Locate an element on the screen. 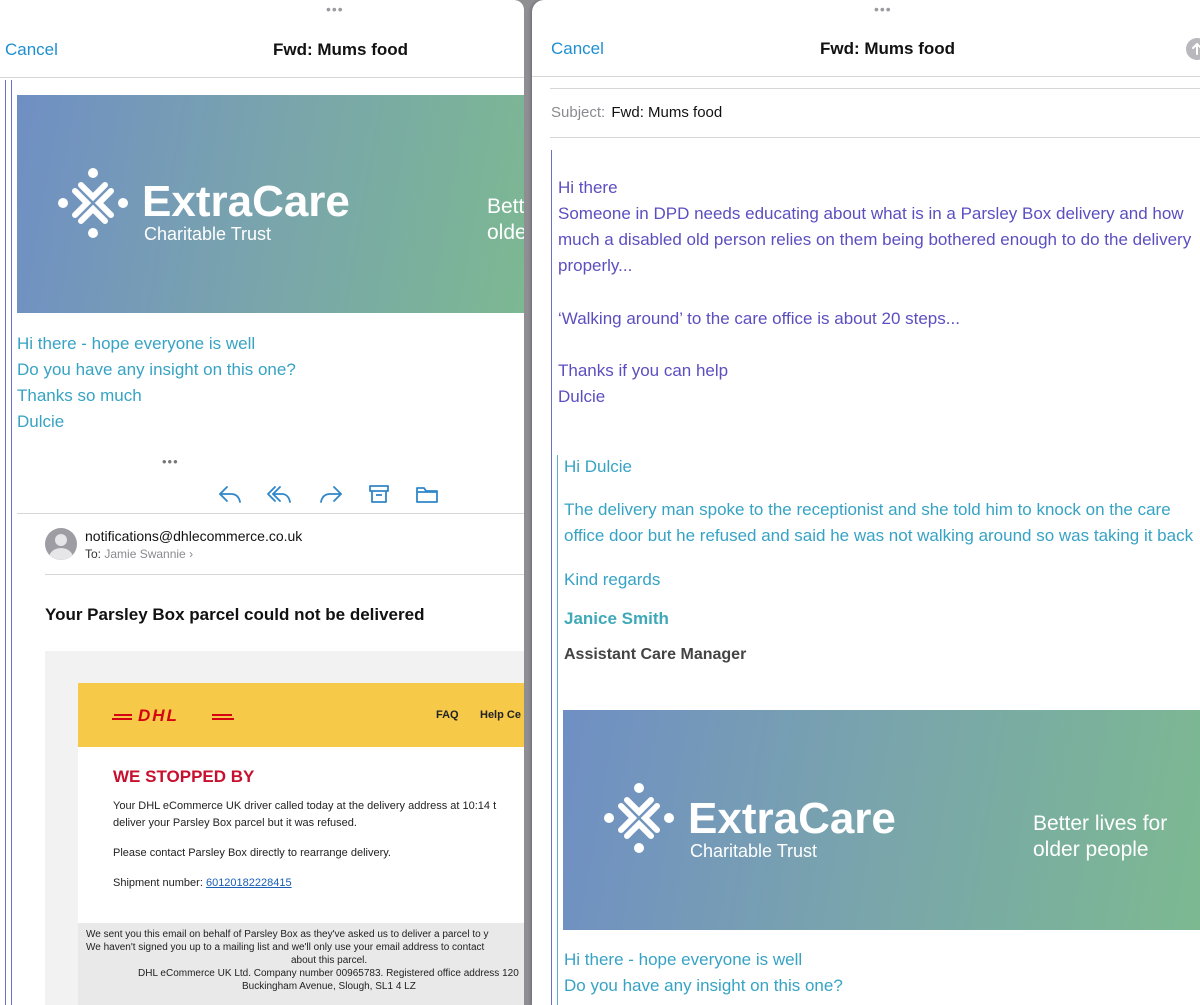  dhl-logo-icon: DHL is located at coordinates (173, 715).